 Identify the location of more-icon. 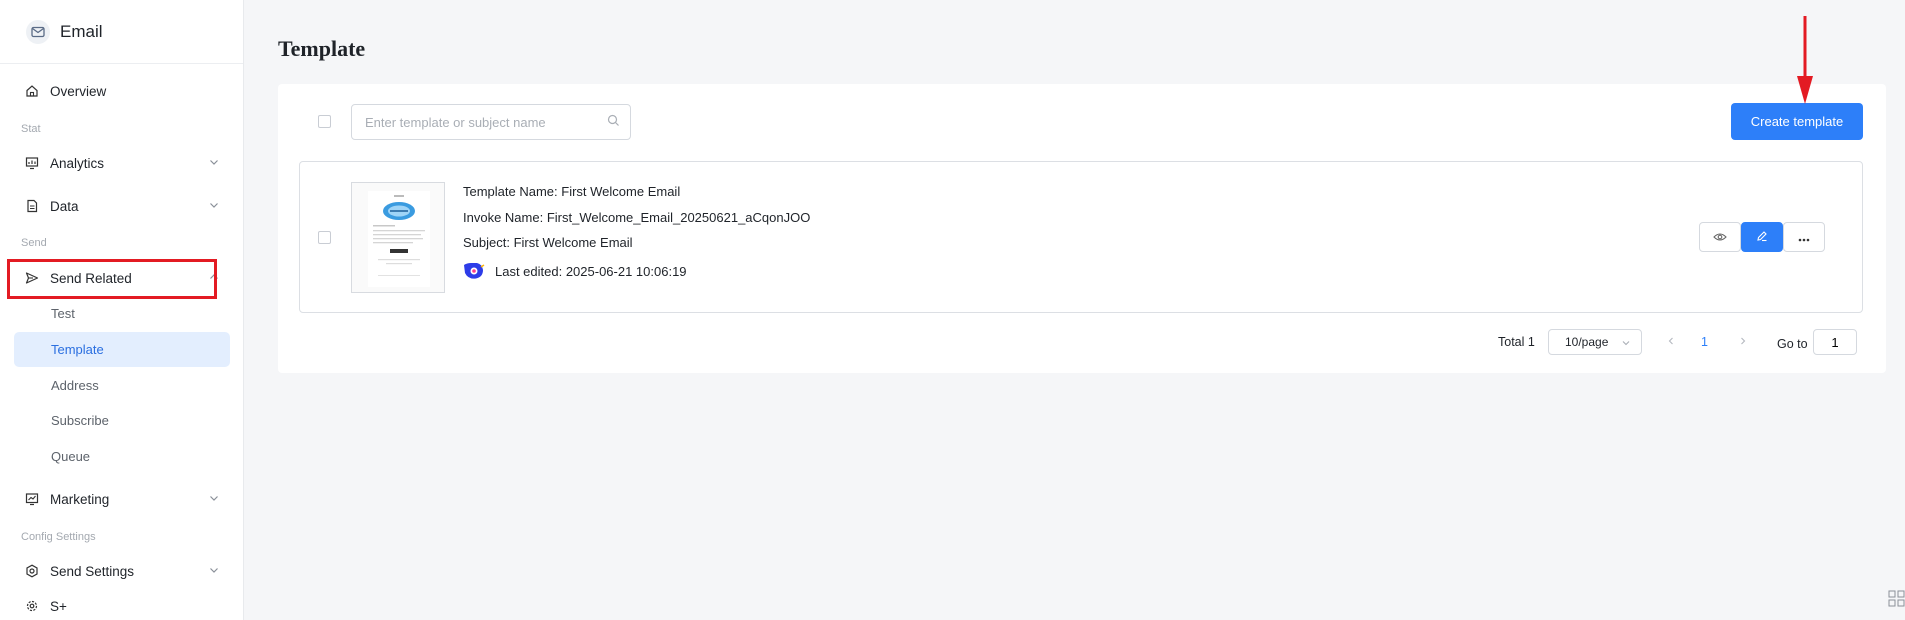
(1804, 237).